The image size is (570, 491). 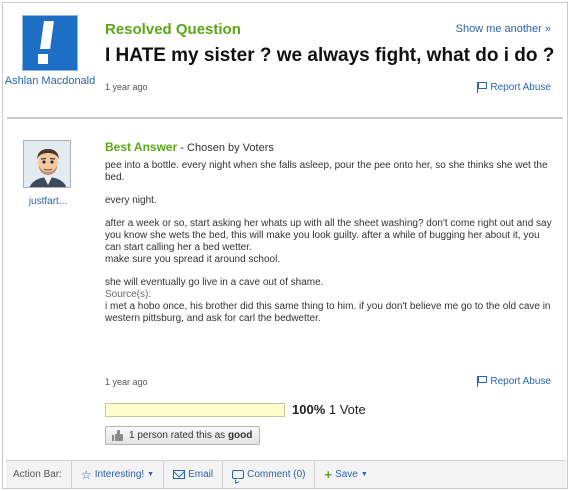 I want to click on exclamation-icon, so click(x=47, y=35).